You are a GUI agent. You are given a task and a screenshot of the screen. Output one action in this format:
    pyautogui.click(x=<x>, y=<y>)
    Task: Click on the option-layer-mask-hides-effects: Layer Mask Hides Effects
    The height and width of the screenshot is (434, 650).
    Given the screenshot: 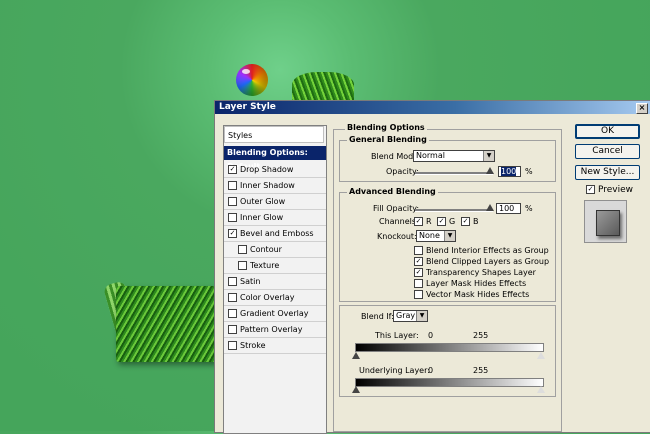 What is the action you would take?
    pyautogui.click(x=470, y=283)
    